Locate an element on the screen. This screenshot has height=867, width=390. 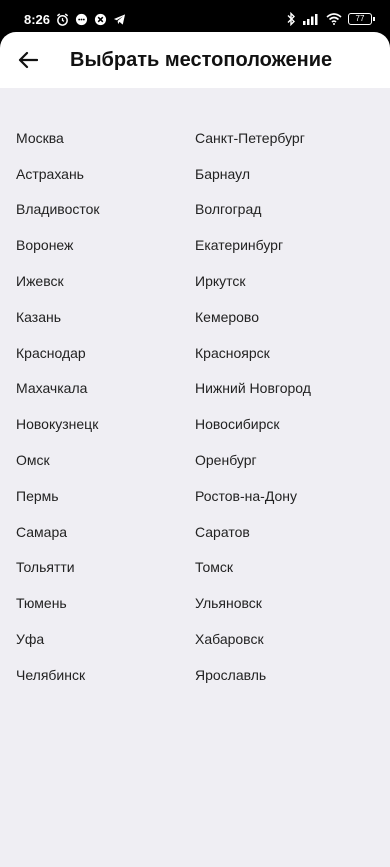
city-item: Саратов is located at coordinates (284, 532).